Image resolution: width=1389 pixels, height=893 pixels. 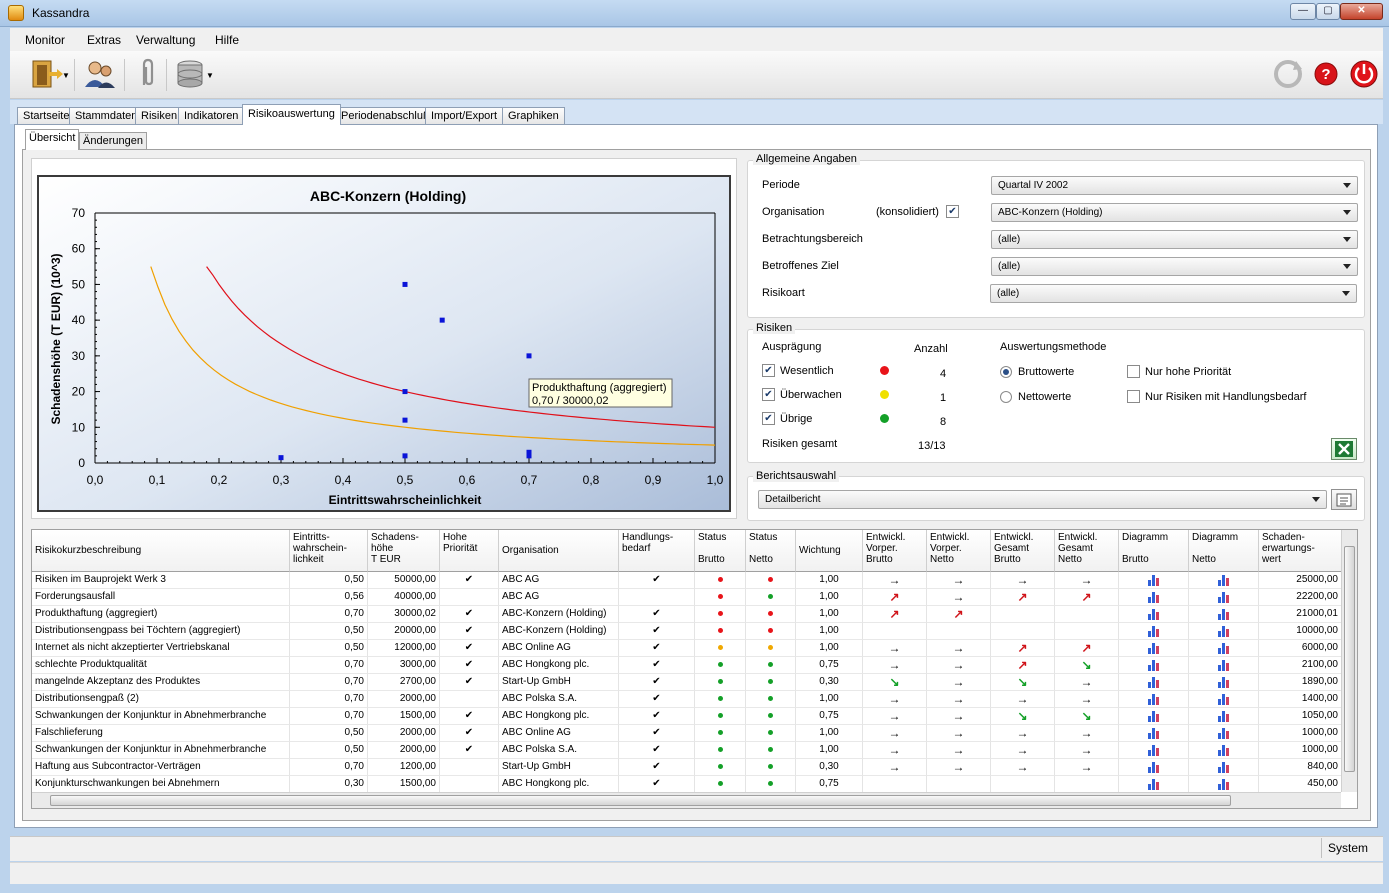 What do you see at coordinates (1288, 74) in the screenshot?
I see `refresh-button` at bounding box center [1288, 74].